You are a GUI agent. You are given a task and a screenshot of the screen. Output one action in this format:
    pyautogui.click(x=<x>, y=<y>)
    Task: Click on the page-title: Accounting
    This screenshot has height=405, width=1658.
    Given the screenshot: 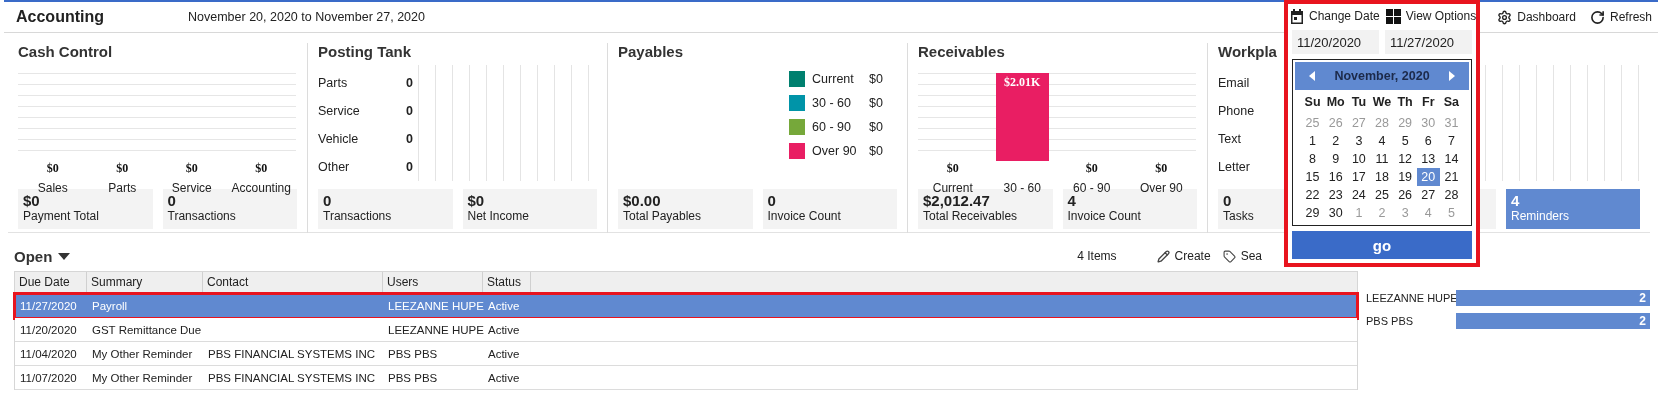 What is the action you would take?
    pyautogui.click(x=60, y=17)
    